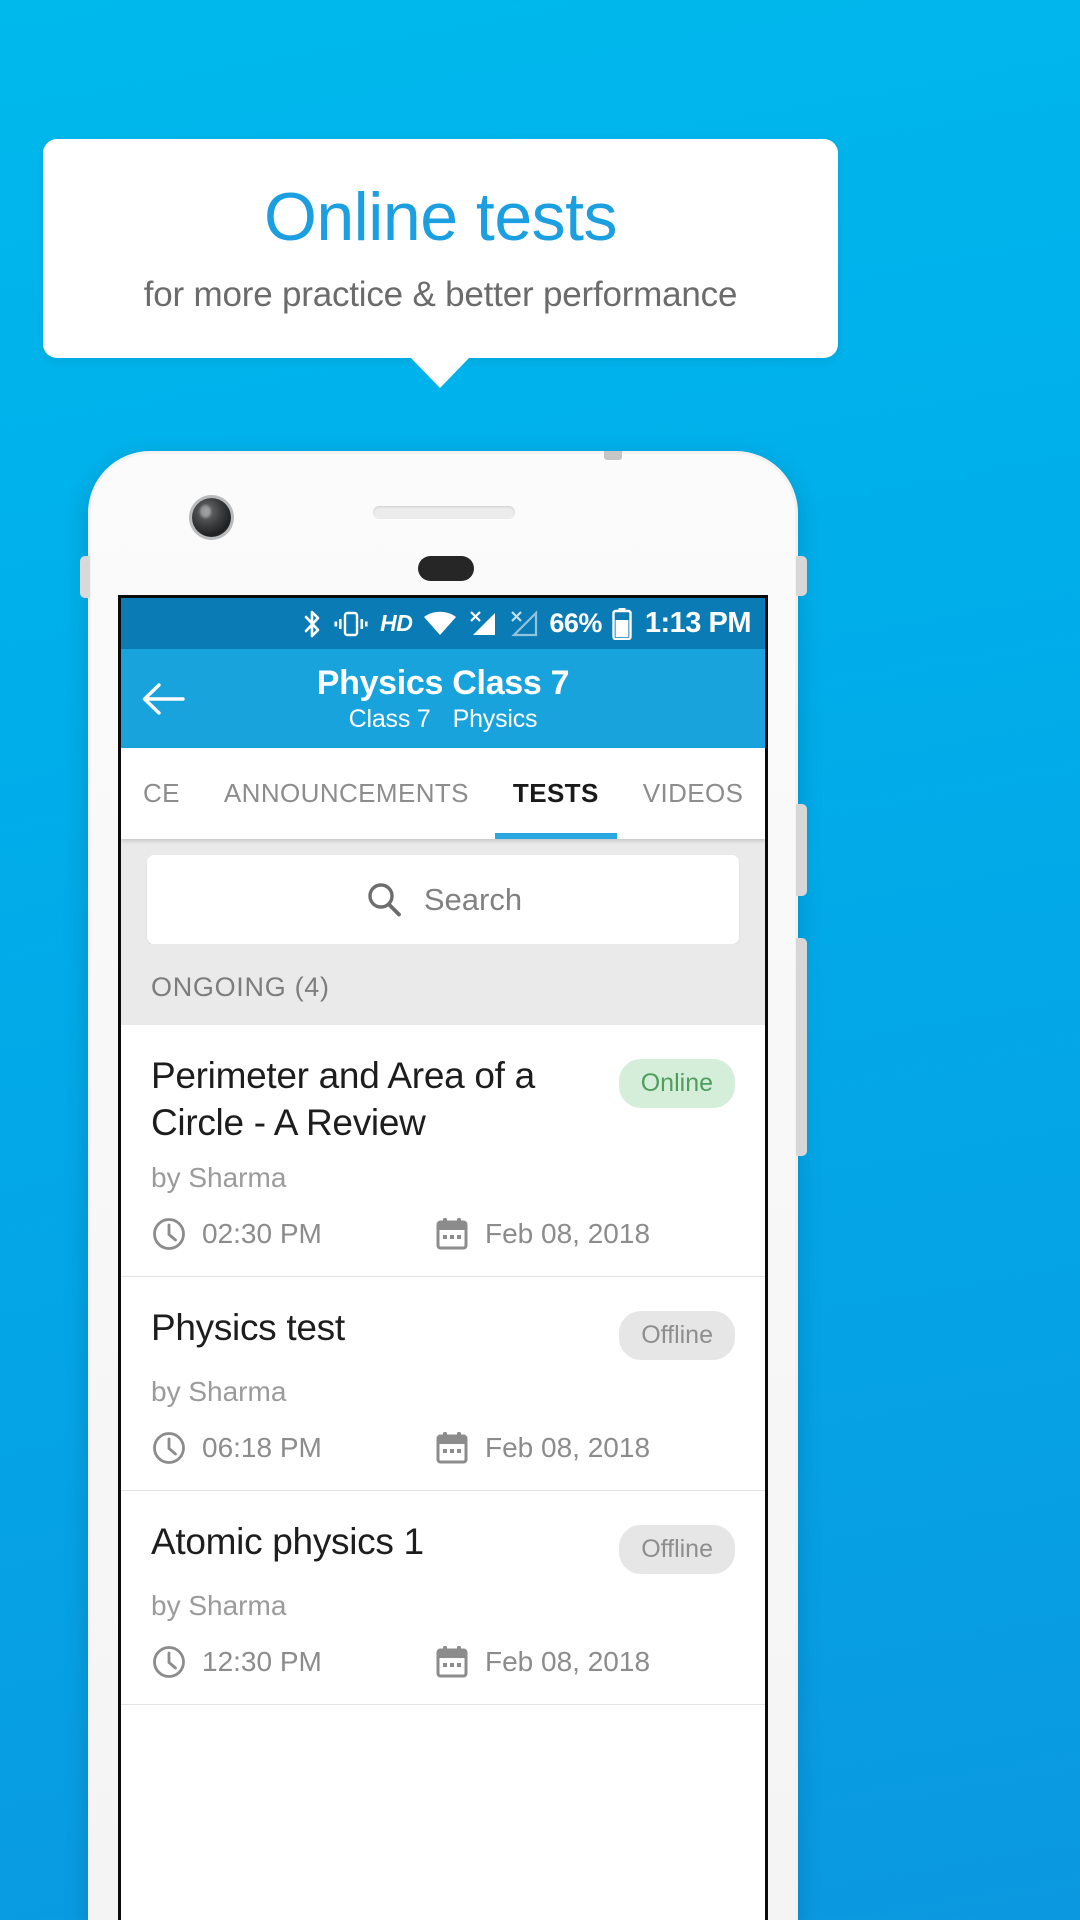  What do you see at coordinates (440, 624) in the screenshot?
I see `wifi-icon` at bounding box center [440, 624].